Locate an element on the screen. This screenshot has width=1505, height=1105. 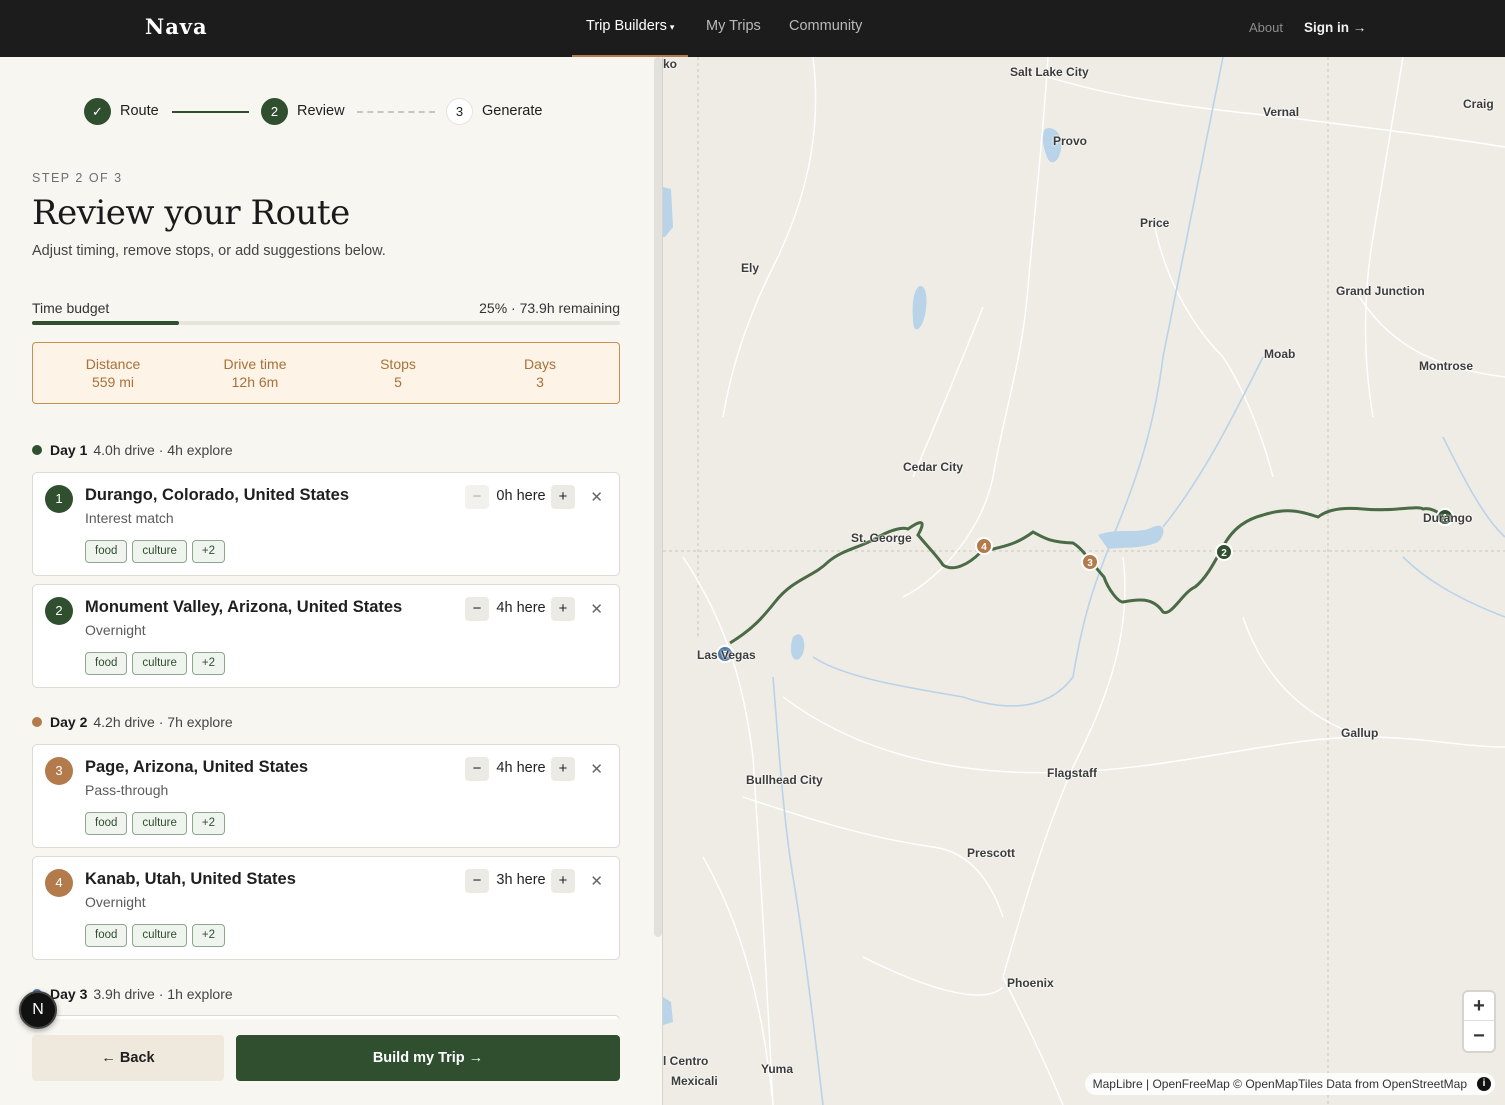
map-marker-3-label: 3 is located at coordinates (1090, 563).